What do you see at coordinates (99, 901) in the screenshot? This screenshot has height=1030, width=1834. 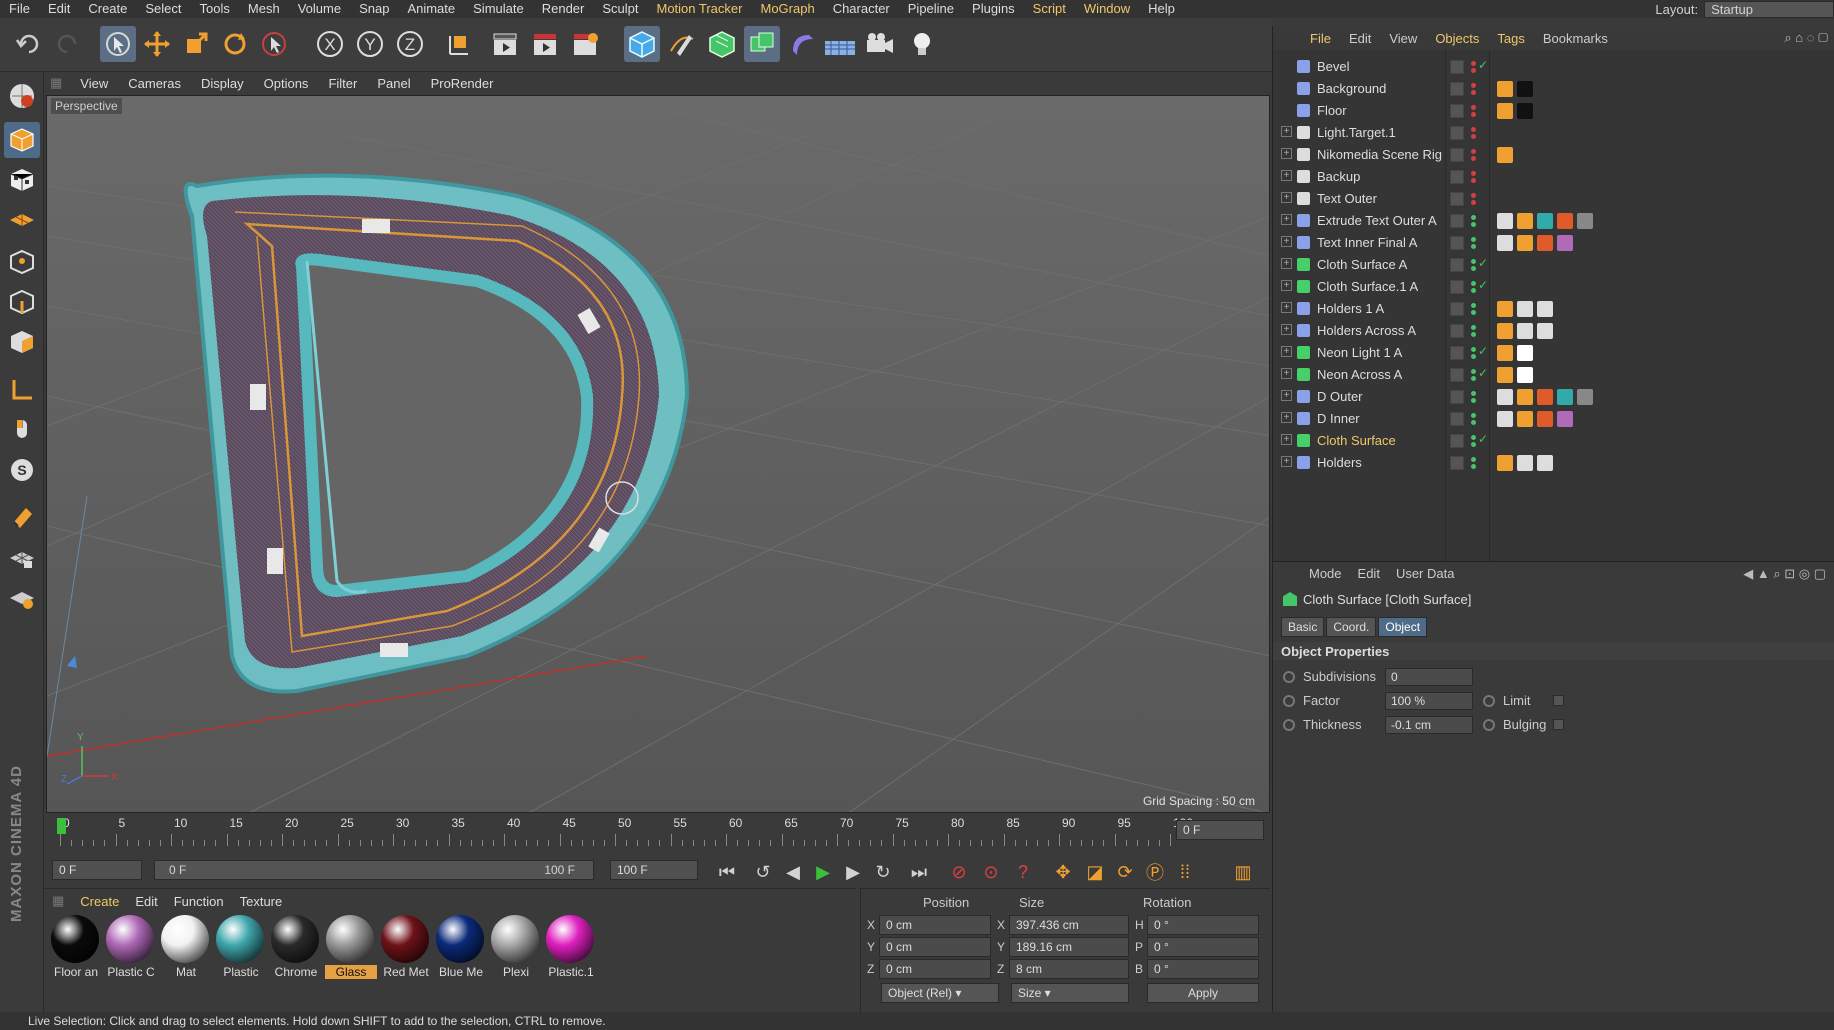 I see `material-menu-create: Create` at bounding box center [99, 901].